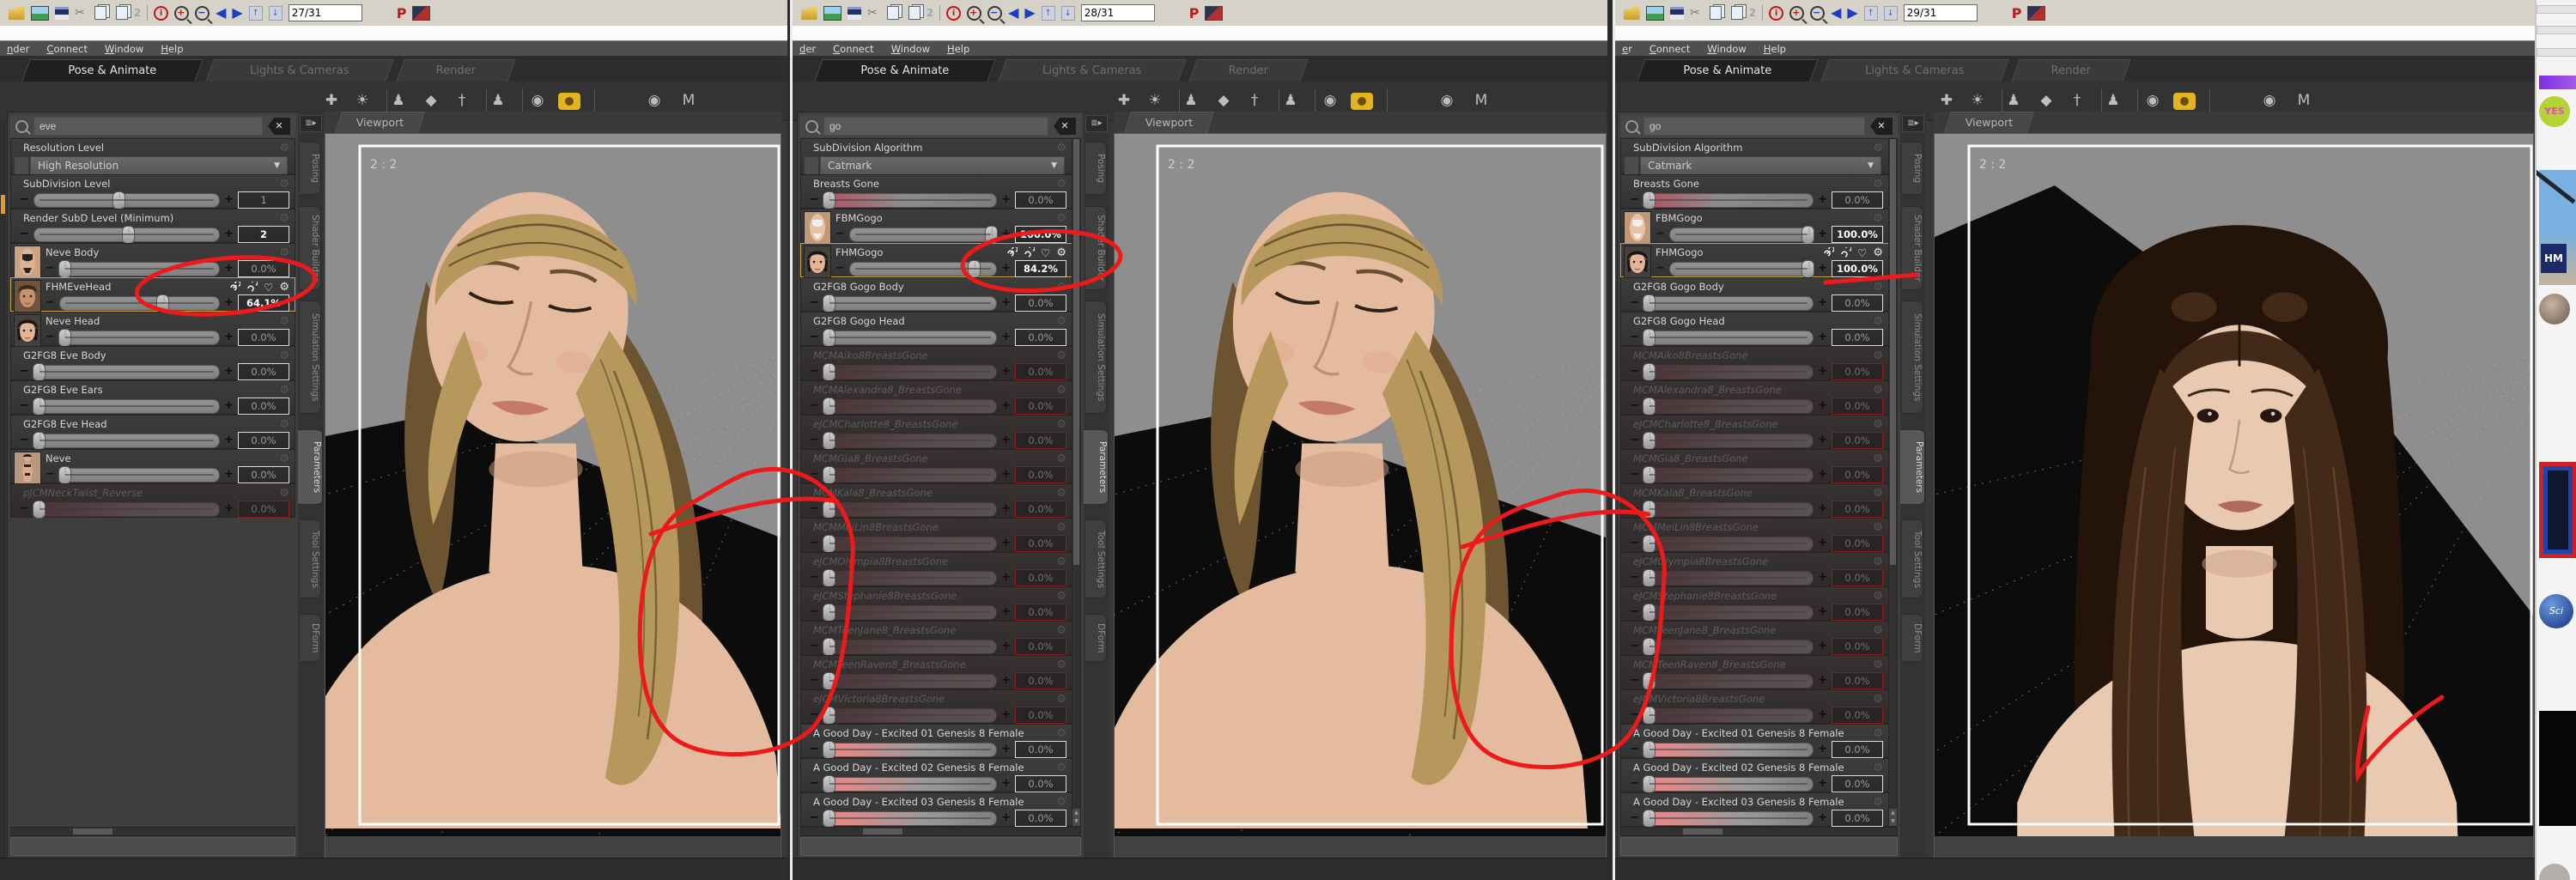 The image size is (2576, 880). I want to click on menu-item-window: Window, so click(124, 49).